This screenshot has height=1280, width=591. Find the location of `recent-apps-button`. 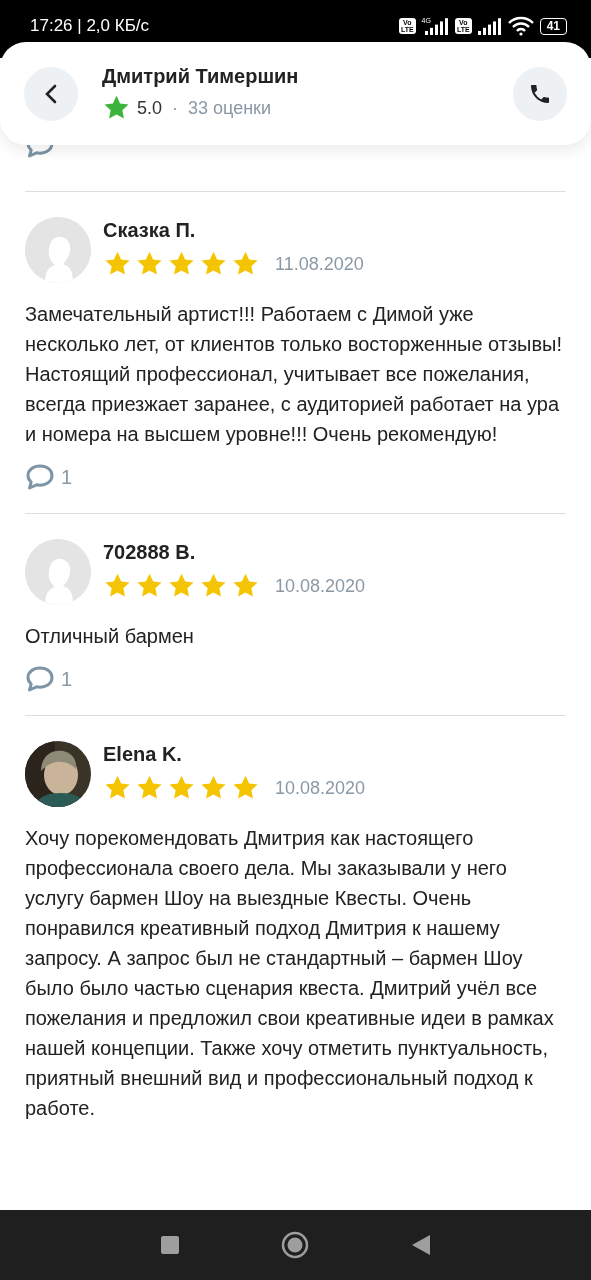

recent-apps-button is located at coordinates (170, 1245).